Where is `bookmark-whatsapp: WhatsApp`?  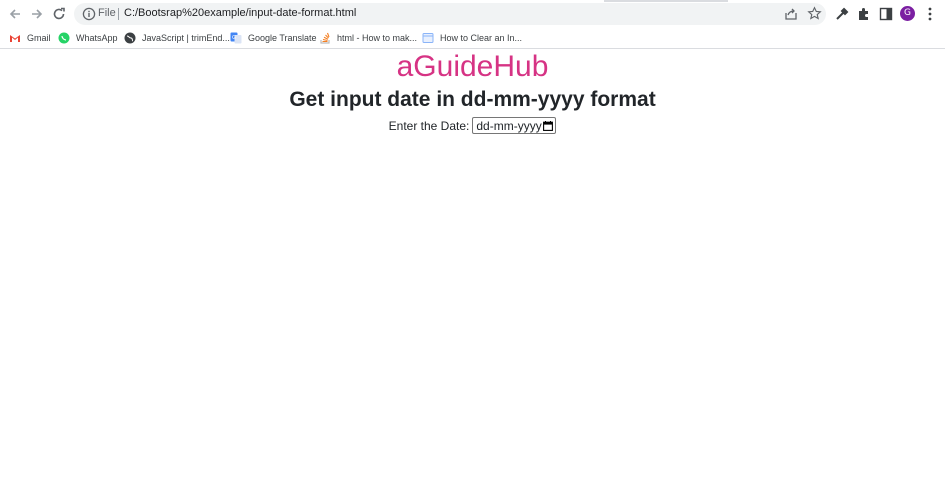
bookmark-whatsapp: WhatsApp is located at coordinates (88, 38).